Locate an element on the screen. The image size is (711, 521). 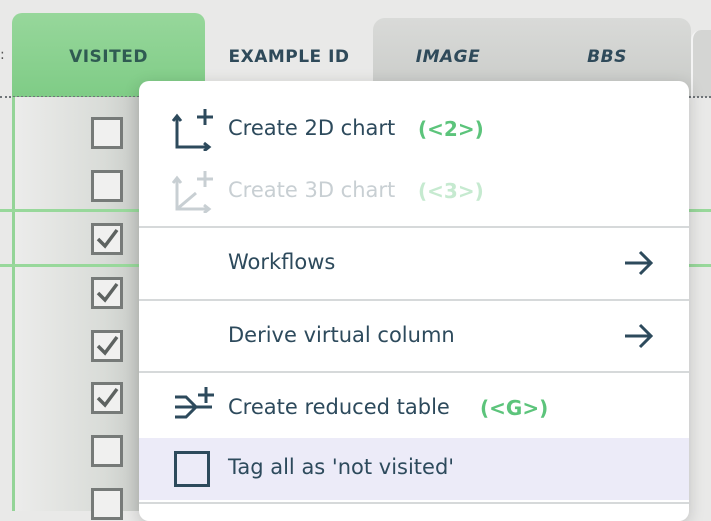
menu-item-create-3d-chart: Create 3D chart (<3>) is located at coordinates (414, 191).